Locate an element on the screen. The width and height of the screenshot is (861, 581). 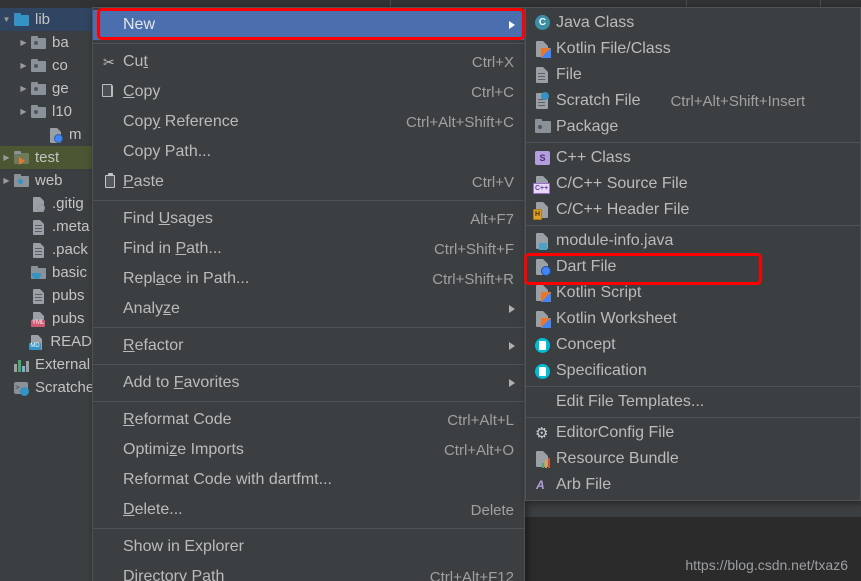
tree-item-pubs: pubs is located at coordinates (46, 295).